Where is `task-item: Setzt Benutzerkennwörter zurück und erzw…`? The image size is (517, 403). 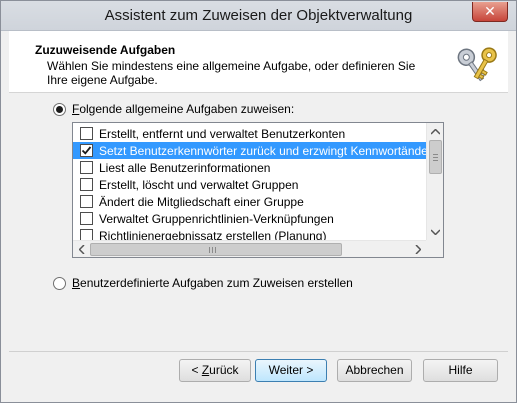
task-item: Setzt Benutzerkennwörter zurück und erzw… is located at coordinates (249, 150).